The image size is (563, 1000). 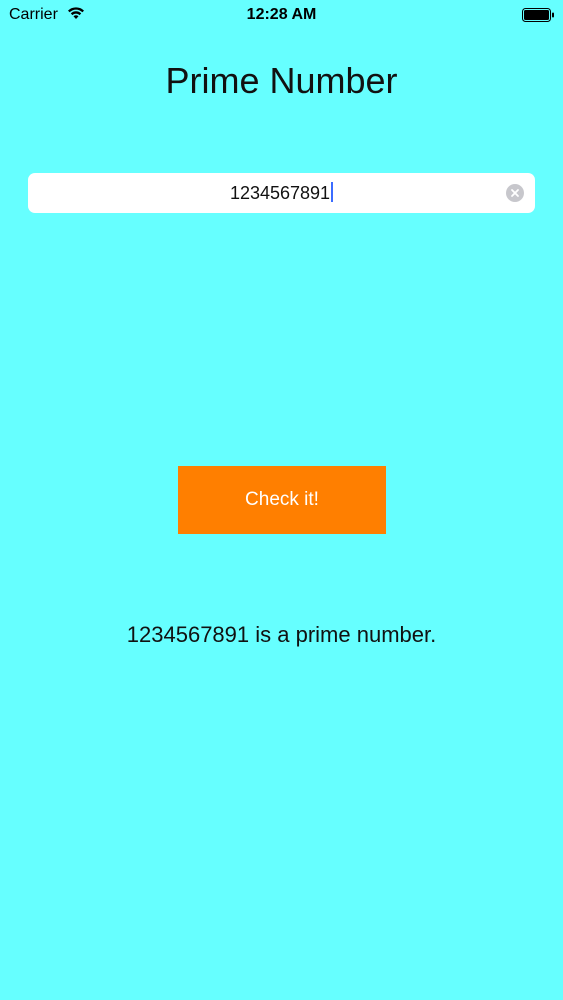 I want to click on status-time: 12:28 AM, so click(x=281, y=14).